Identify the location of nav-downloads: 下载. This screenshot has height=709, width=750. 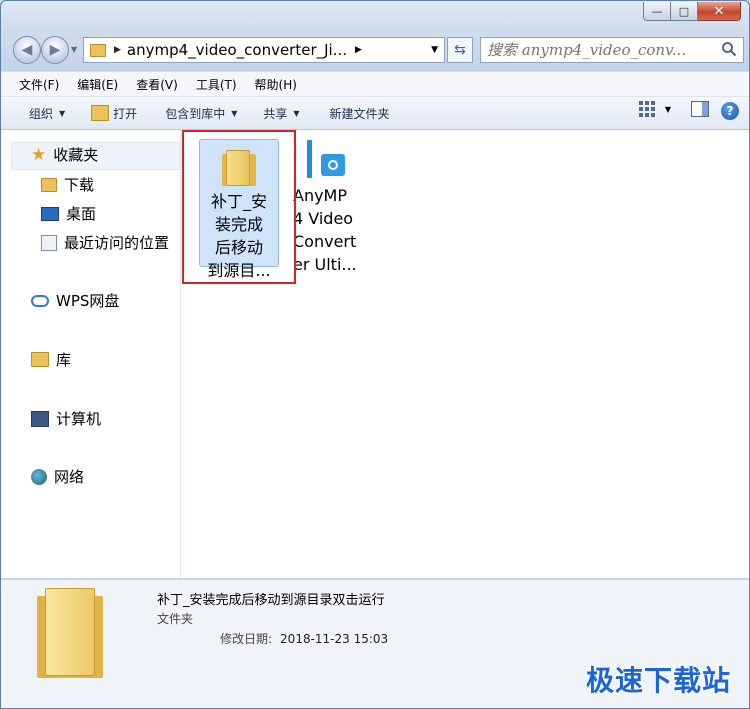
(67, 184).